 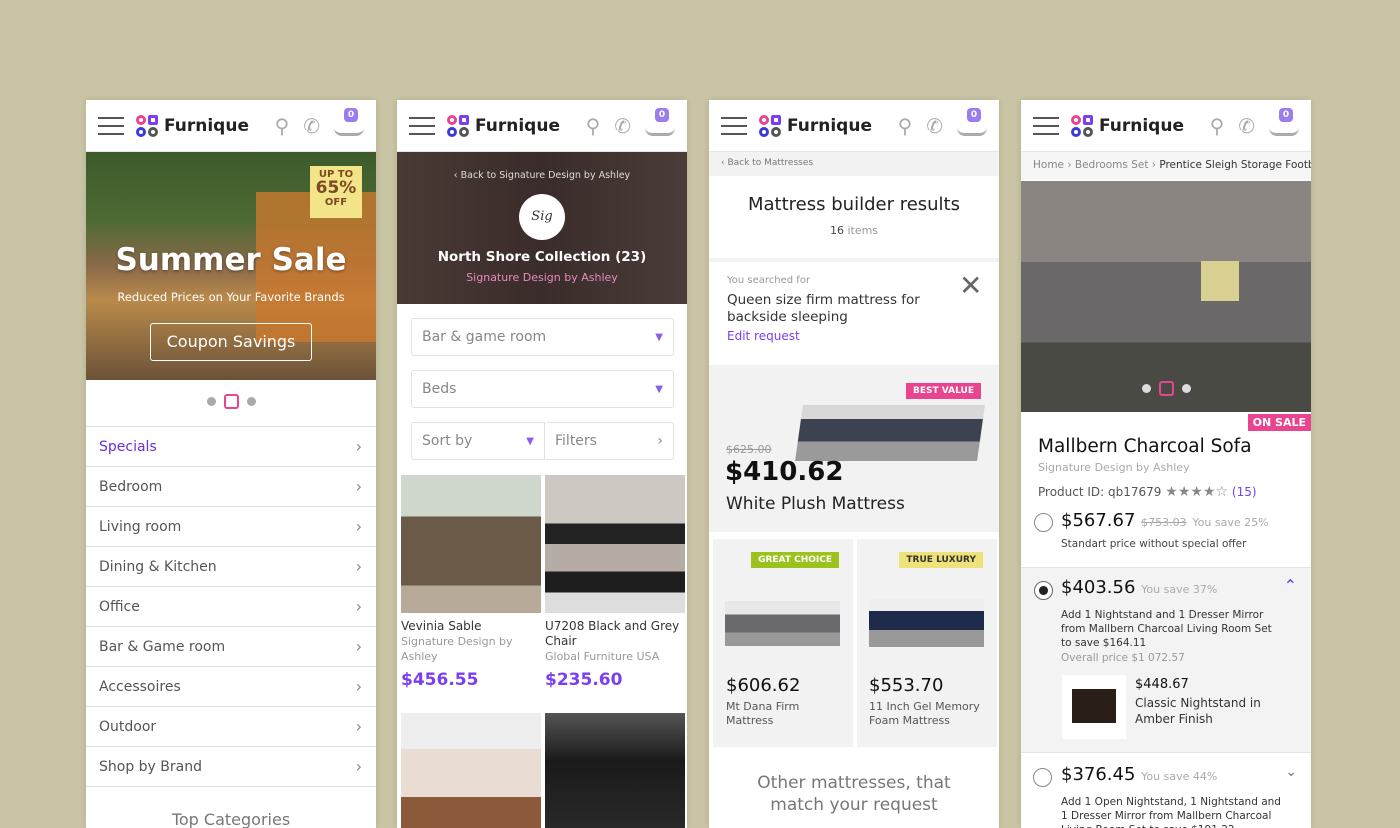 What do you see at coordinates (1094, 707) in the screenshot?
I see `nightstand-image` at bounding box center [1094, 707].